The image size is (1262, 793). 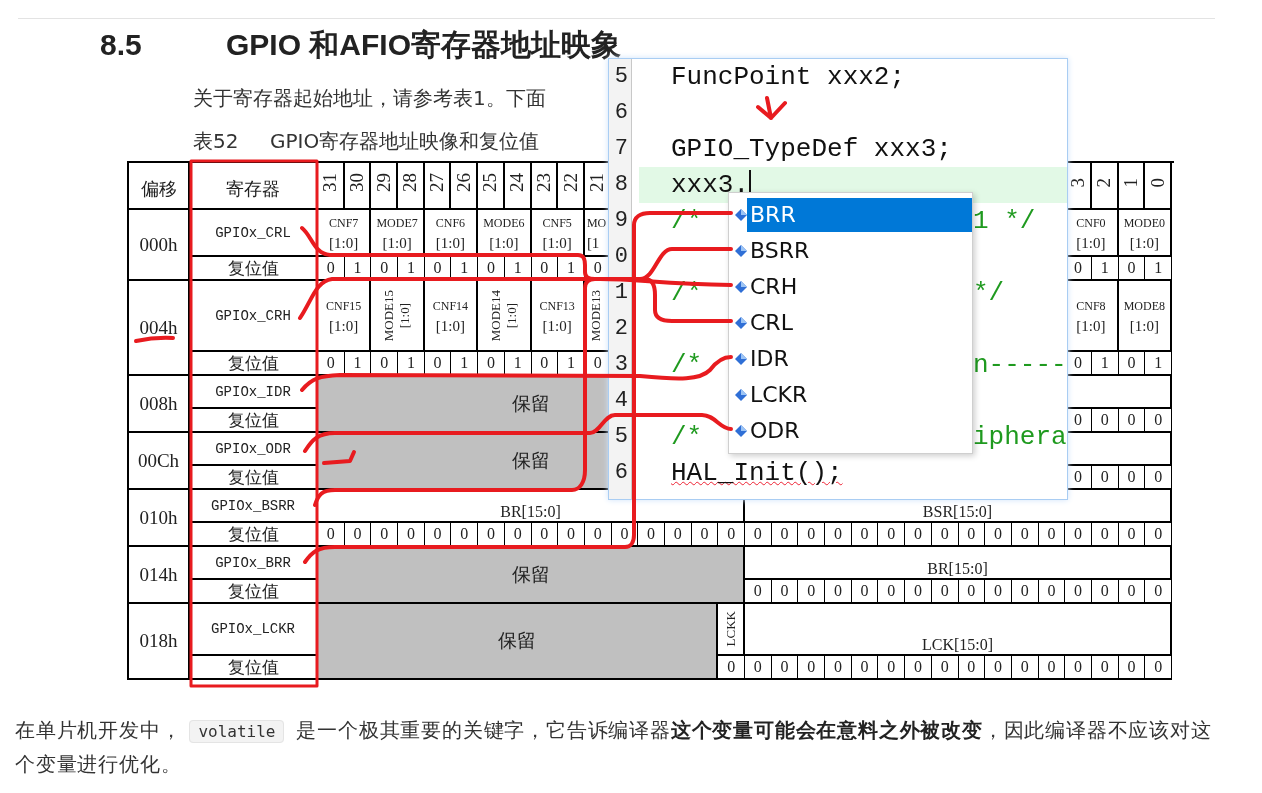 I want to click on code-comment: 1 */, so click(x=1004, y=221).